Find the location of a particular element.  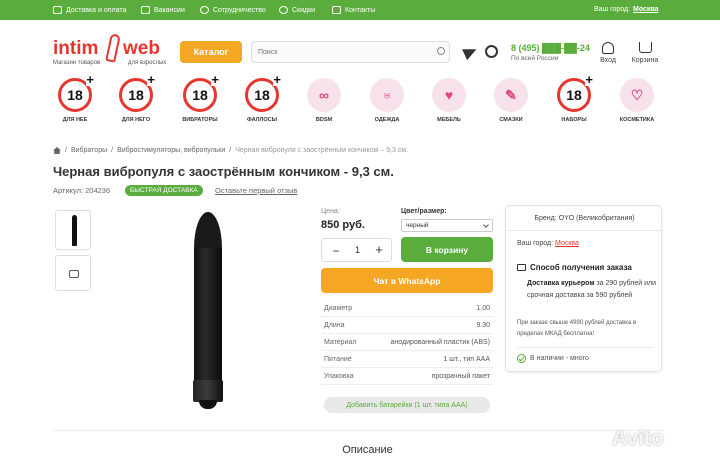

whatsapp-chat-button: Чат в WhatsApp is located at coordinates (407, 280).